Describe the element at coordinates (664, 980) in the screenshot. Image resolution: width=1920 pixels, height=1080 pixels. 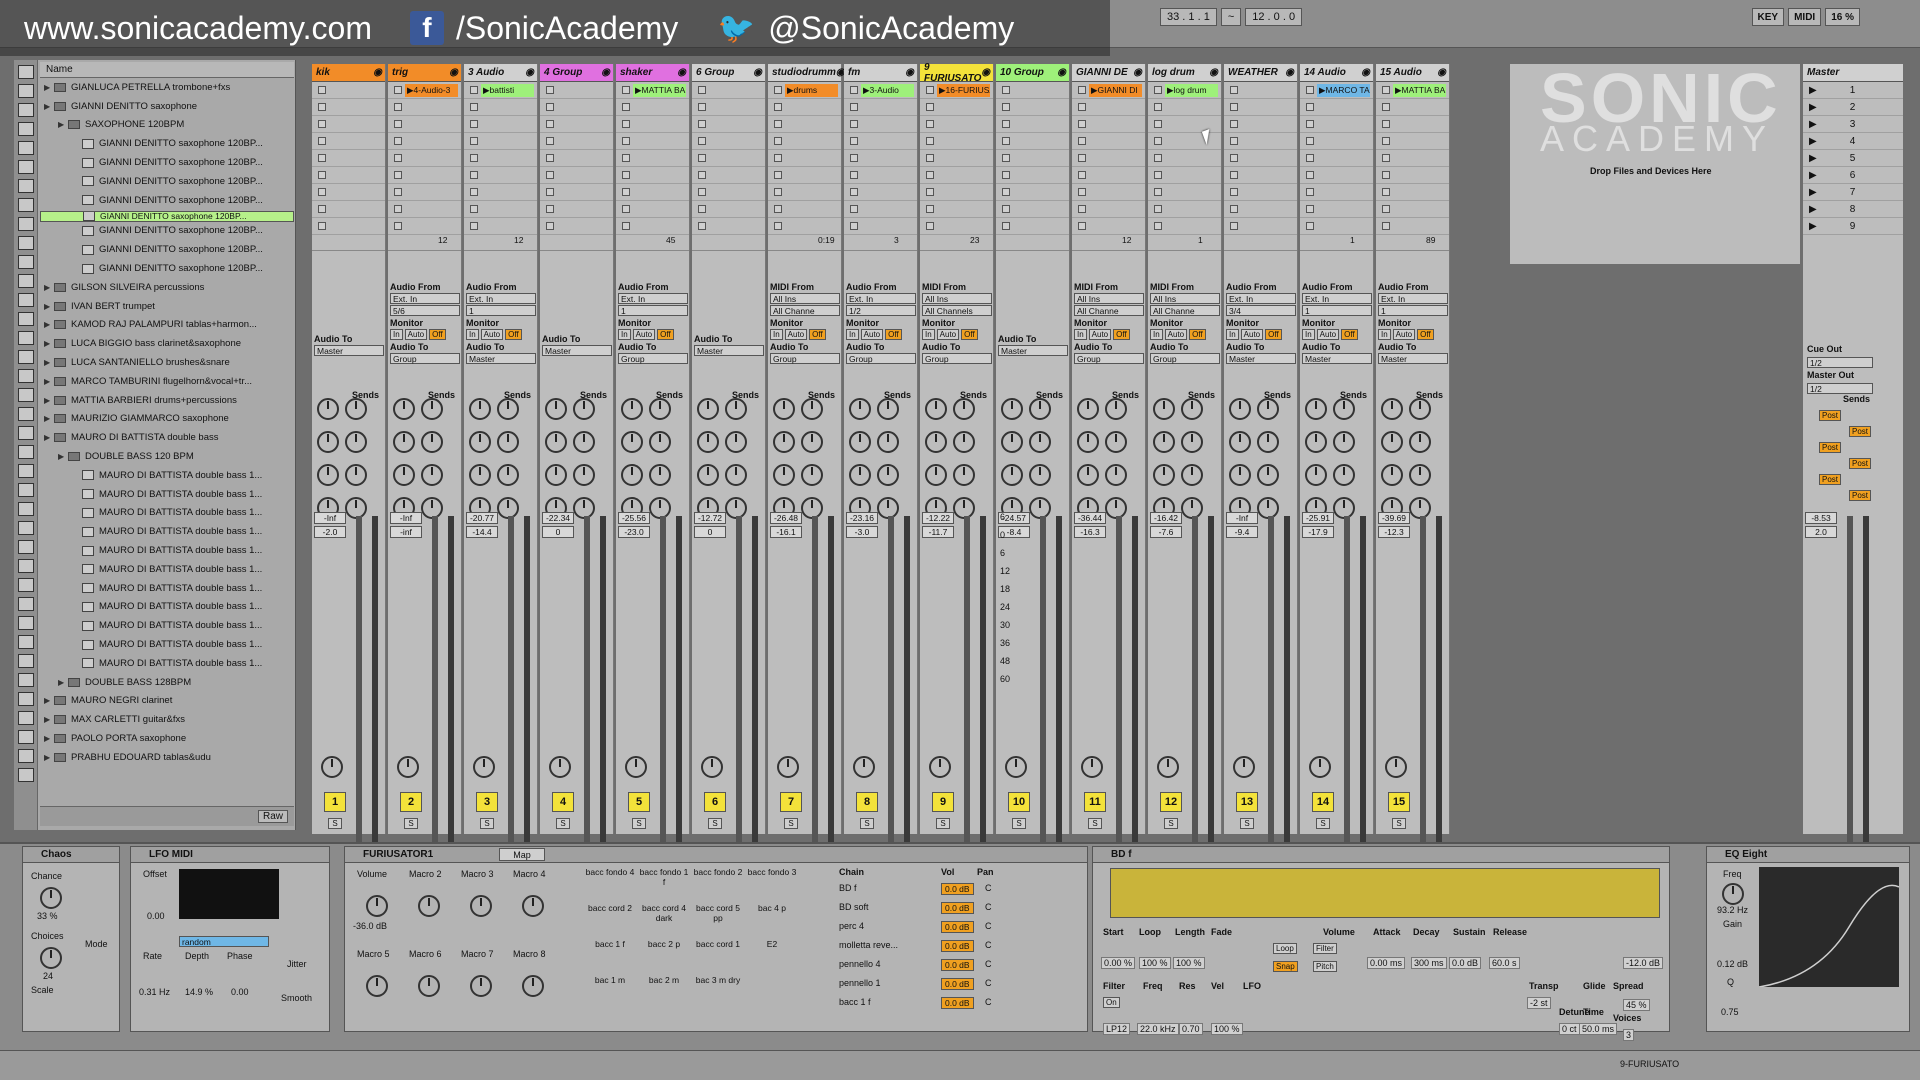
I see `drum-pad: bac 2 m` at that location.